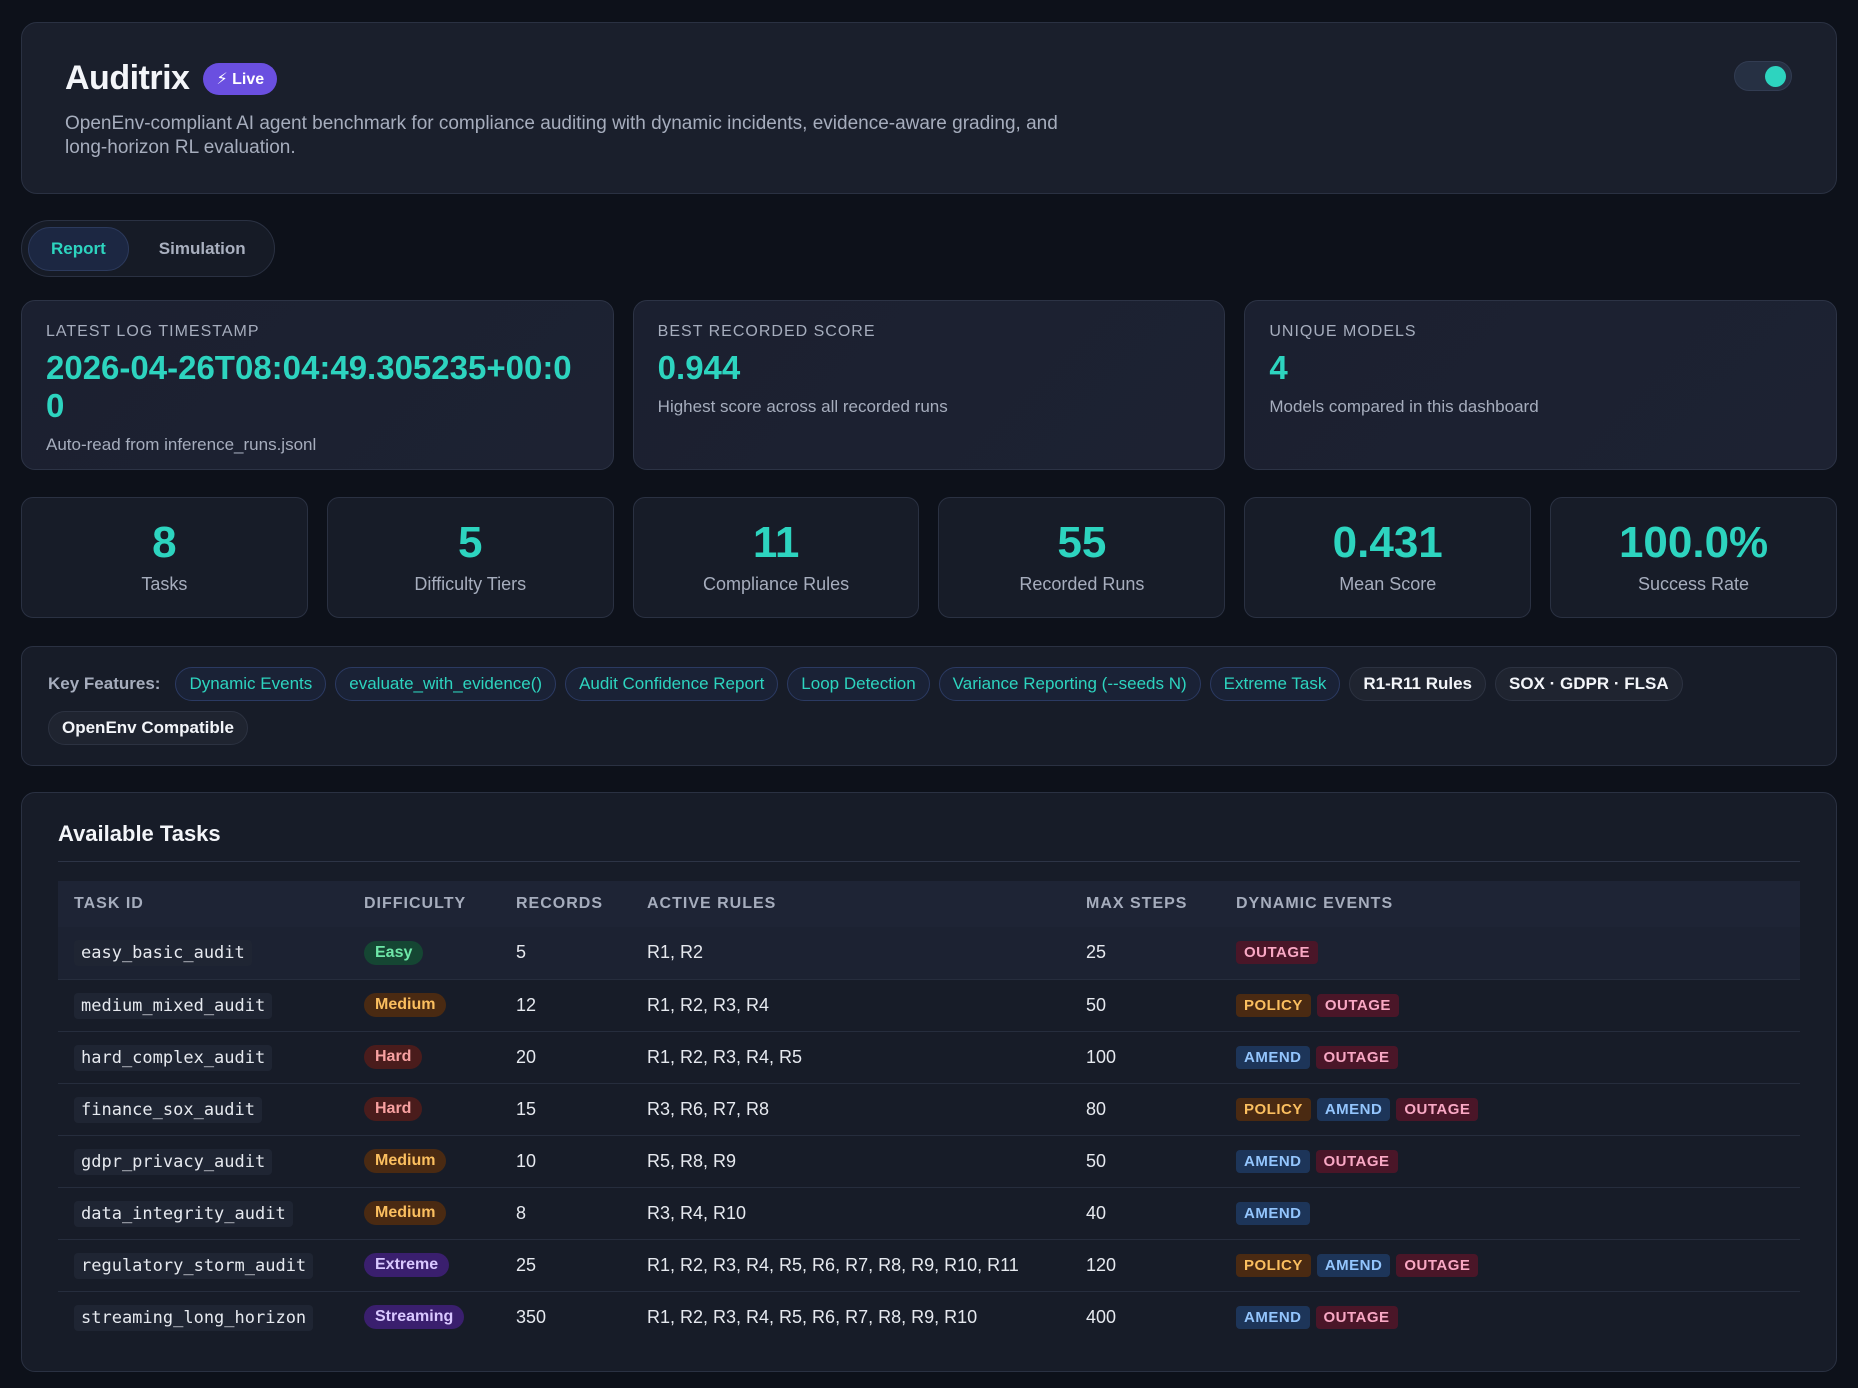  What do you see at coordinates (202, 249) in the screenshot?
I see `tab-simulation: Simulation` at bounding box center [202, 249].